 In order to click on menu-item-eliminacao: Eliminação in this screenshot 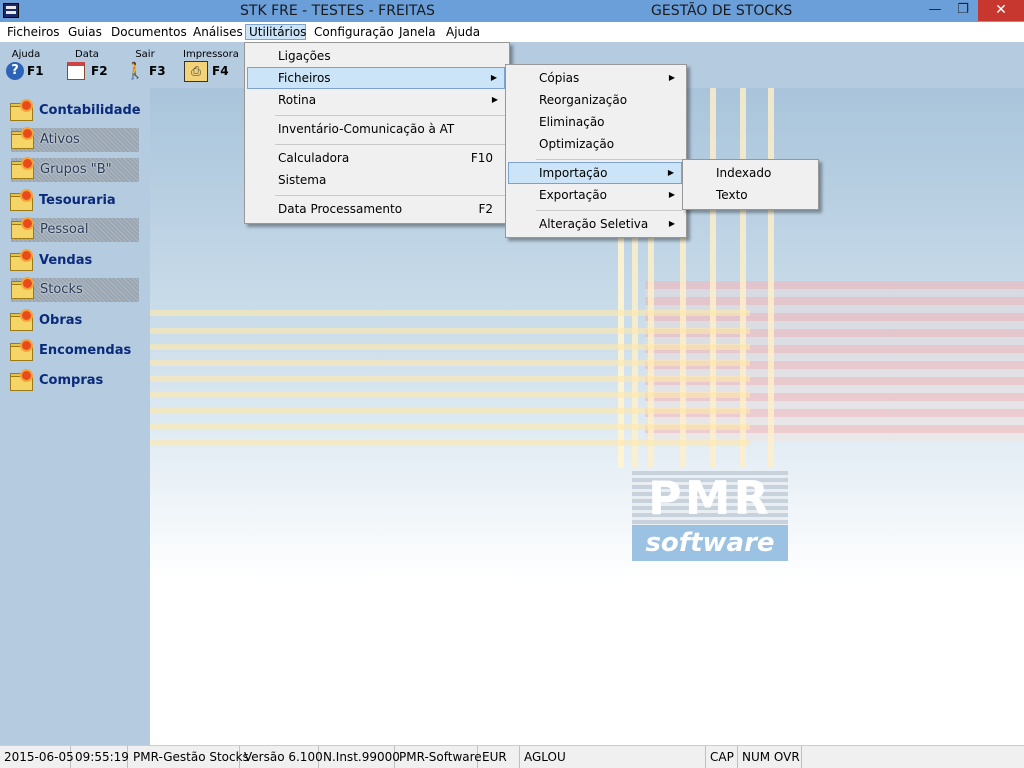, I will do `click(595, 122)`.